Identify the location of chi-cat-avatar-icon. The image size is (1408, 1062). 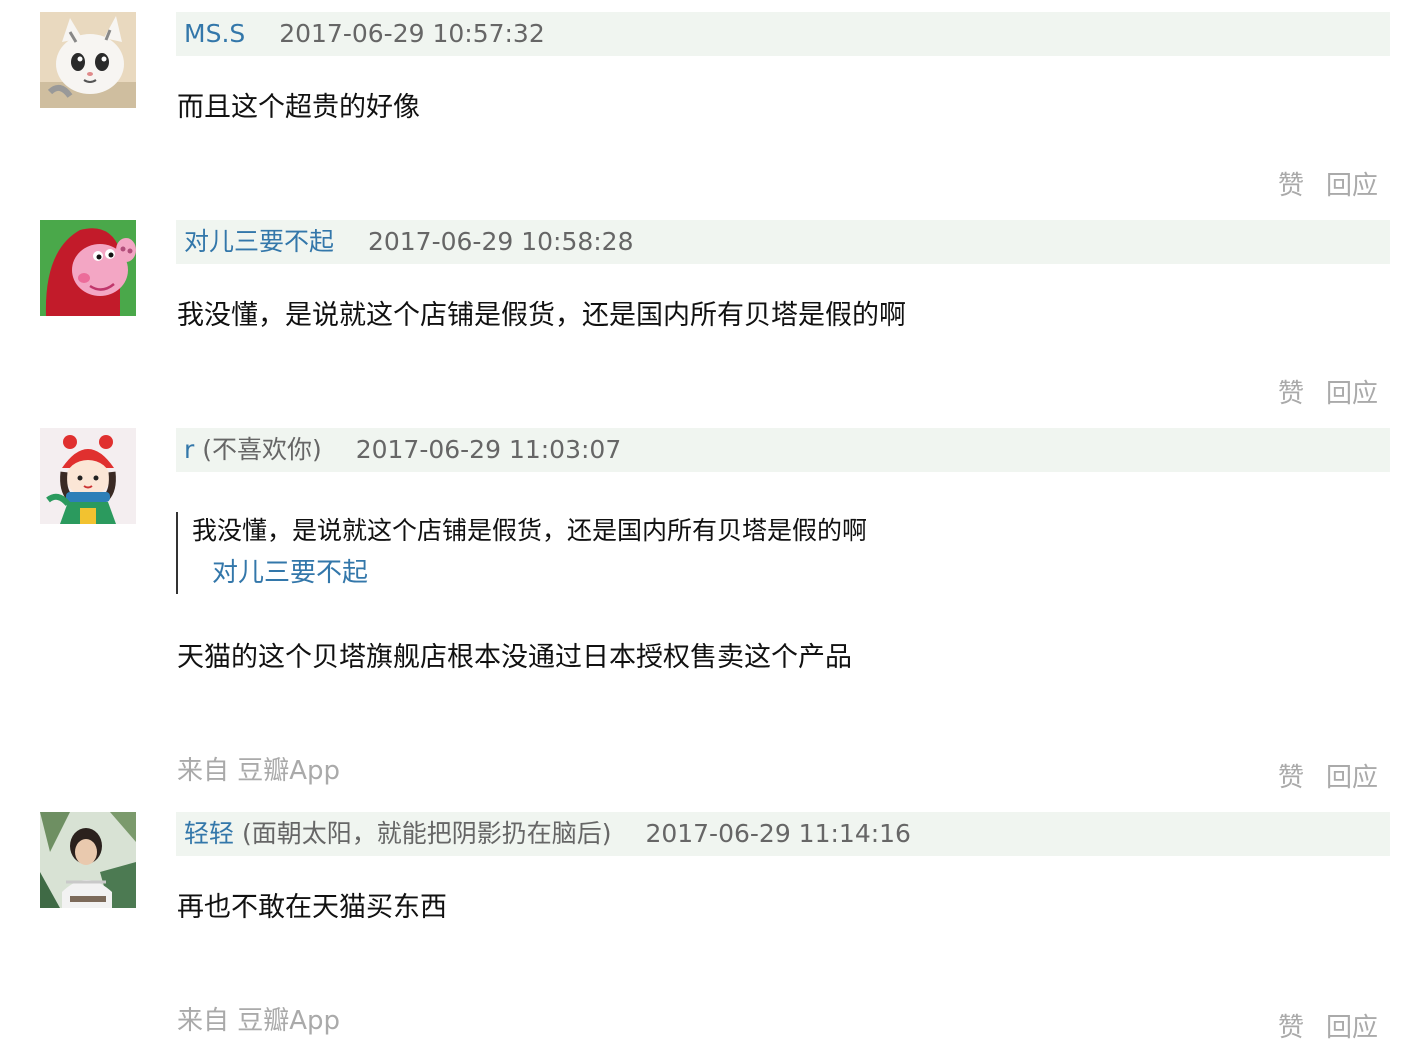
(88, 60).